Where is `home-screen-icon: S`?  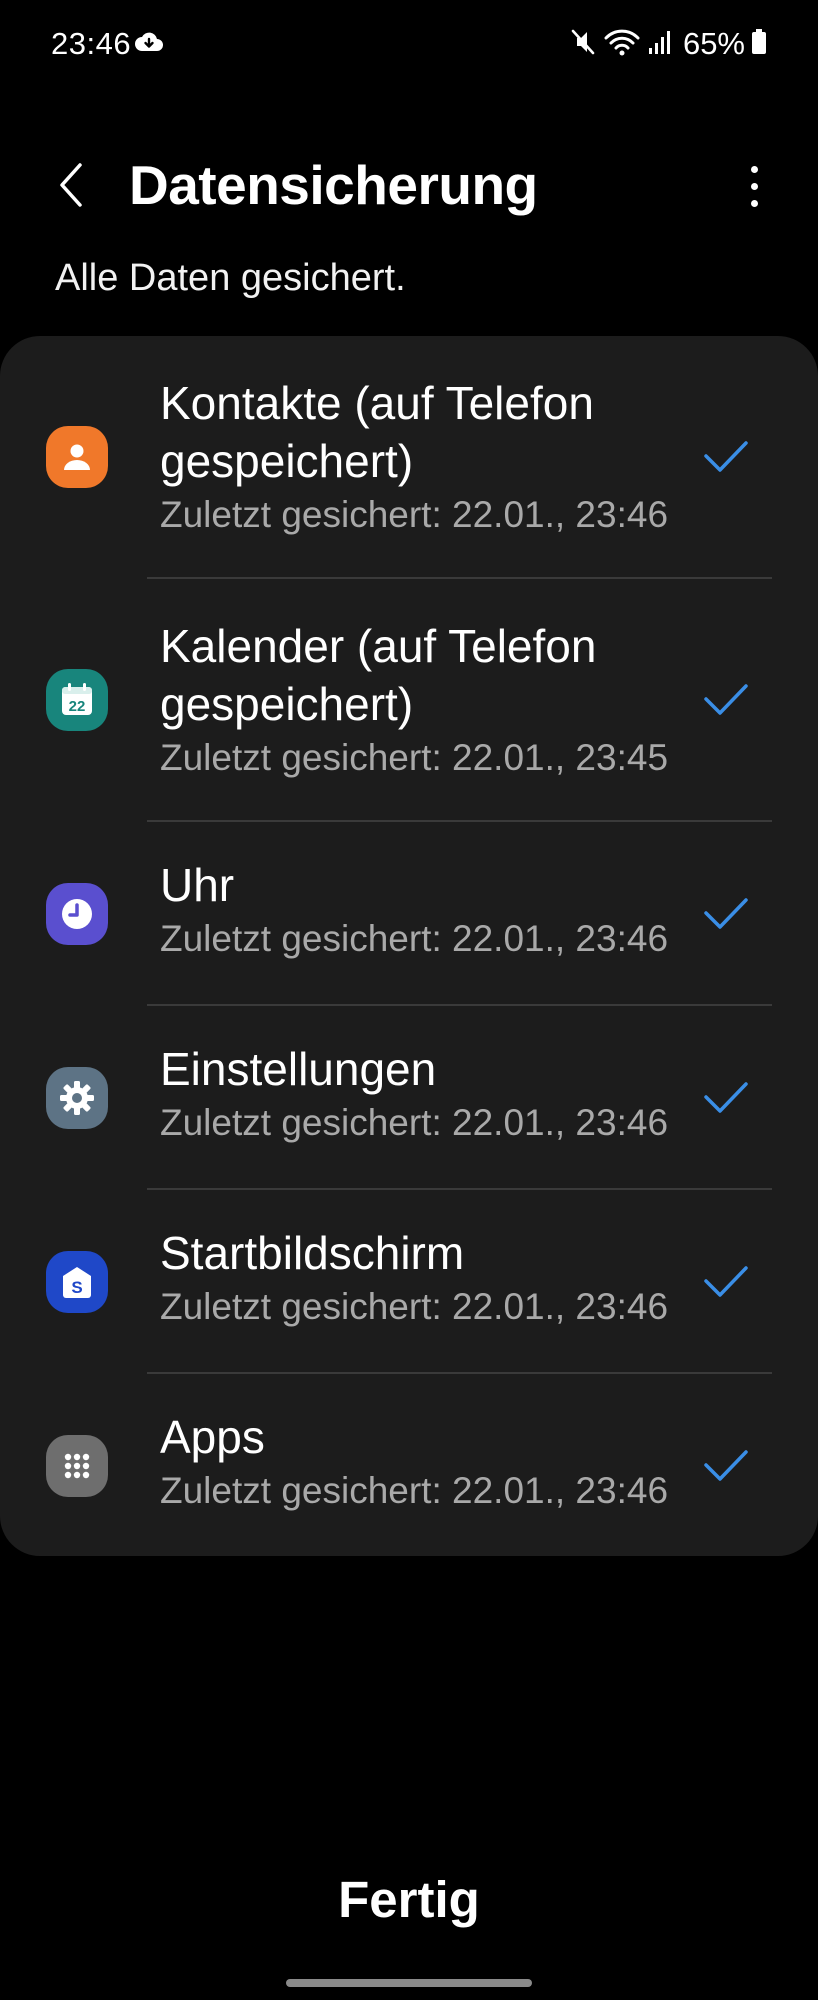
home-screen-icon: S is located at coordinates (77, 1282).